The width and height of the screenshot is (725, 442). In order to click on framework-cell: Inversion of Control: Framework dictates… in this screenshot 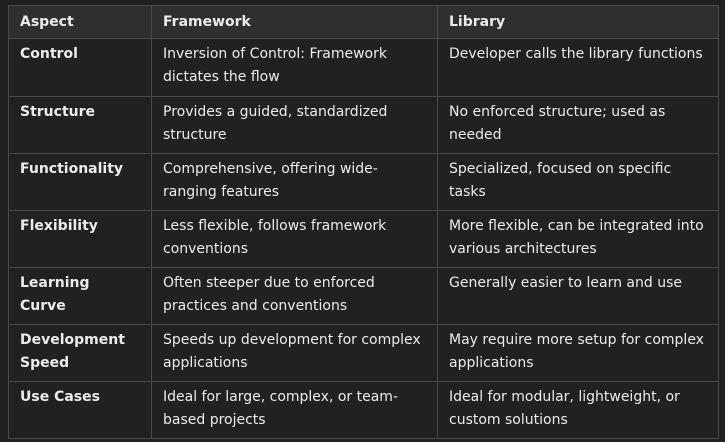, I will do `click(294, 67)`.